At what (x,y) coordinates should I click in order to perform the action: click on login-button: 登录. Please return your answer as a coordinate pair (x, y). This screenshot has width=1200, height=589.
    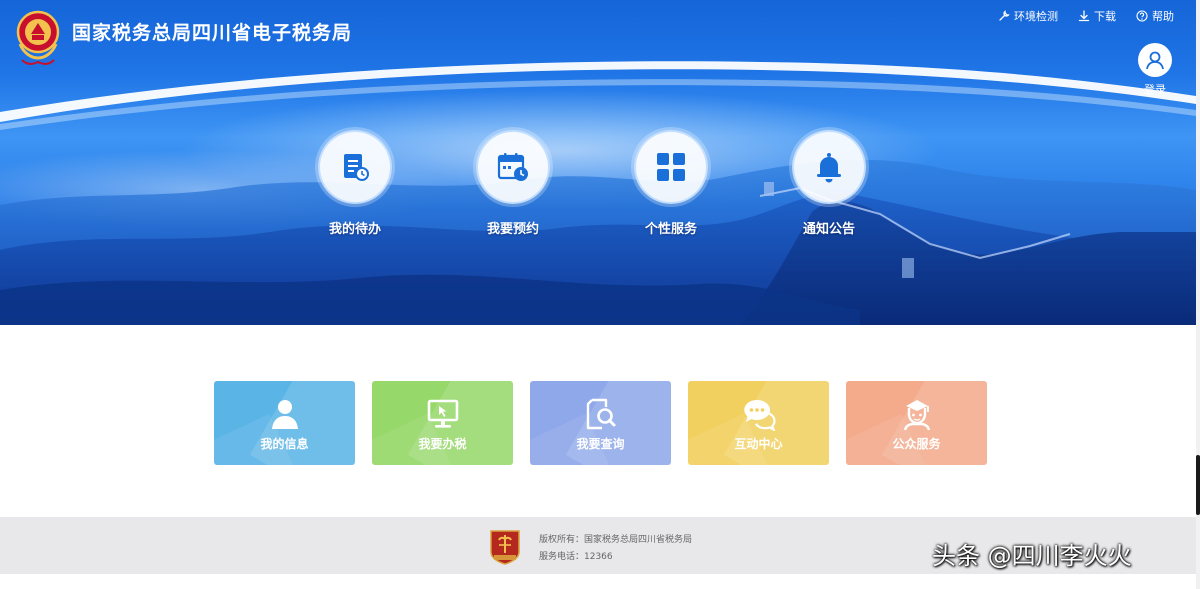
    Looking at the image, I should click on (1155, 70).